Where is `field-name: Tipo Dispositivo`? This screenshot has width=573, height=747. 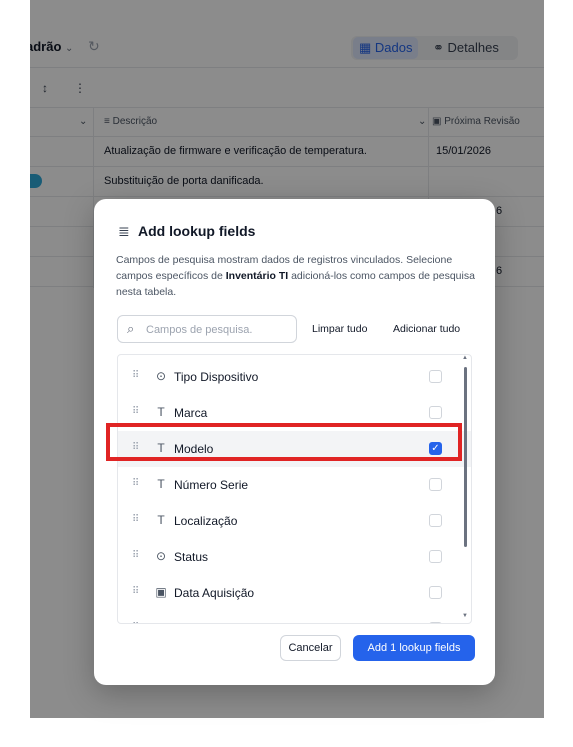 field-name: Tipo Dispositivo is located at coordinates (216, 377).